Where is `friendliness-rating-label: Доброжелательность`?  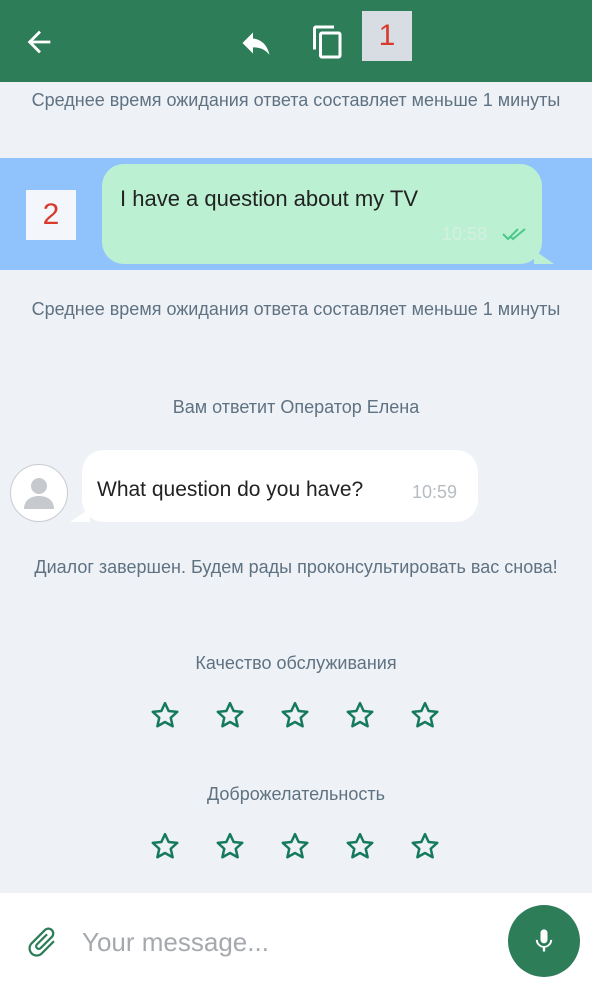 friendliness-rating-label: Доброжелательность is located at coordinates (295, 794).